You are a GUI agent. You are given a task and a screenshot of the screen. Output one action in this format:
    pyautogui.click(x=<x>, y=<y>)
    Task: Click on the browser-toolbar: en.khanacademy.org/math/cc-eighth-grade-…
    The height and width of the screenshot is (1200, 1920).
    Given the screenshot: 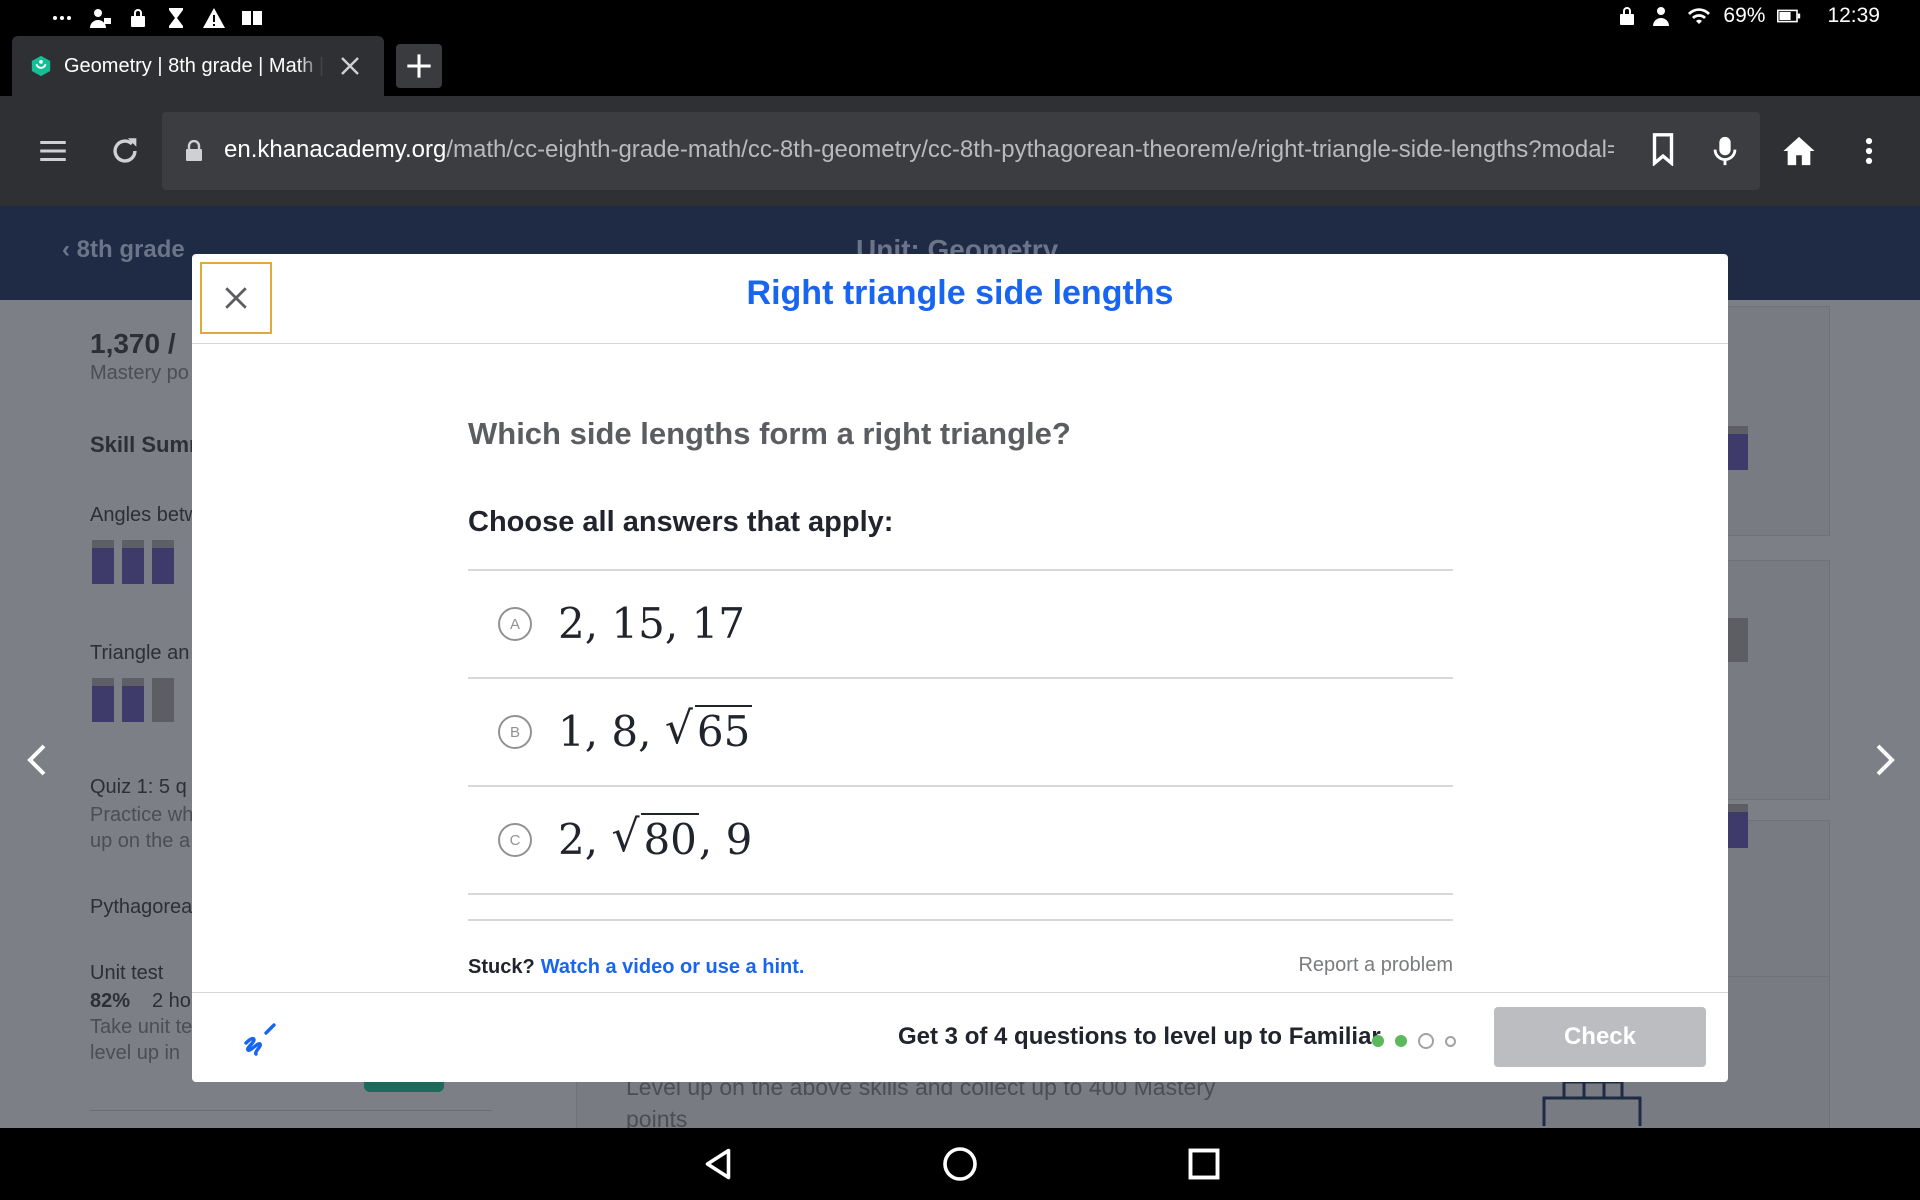 What is the action you would take?
    pyautogui.click(x=960, y=151)
    